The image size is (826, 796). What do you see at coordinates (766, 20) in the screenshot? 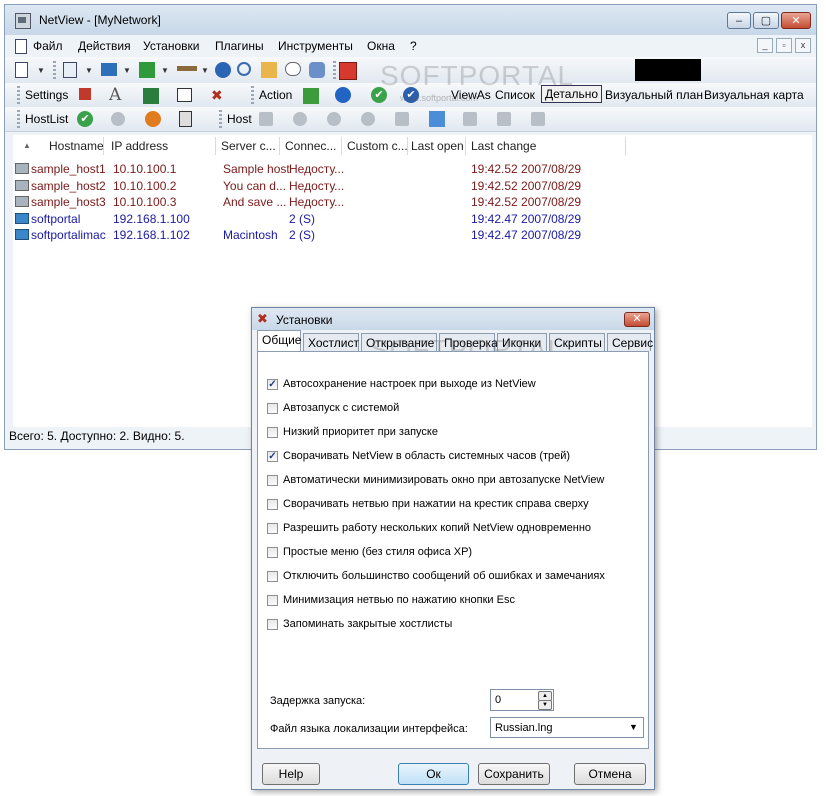
I see `maximize-button: ▢` at bounding box center [766, 20].